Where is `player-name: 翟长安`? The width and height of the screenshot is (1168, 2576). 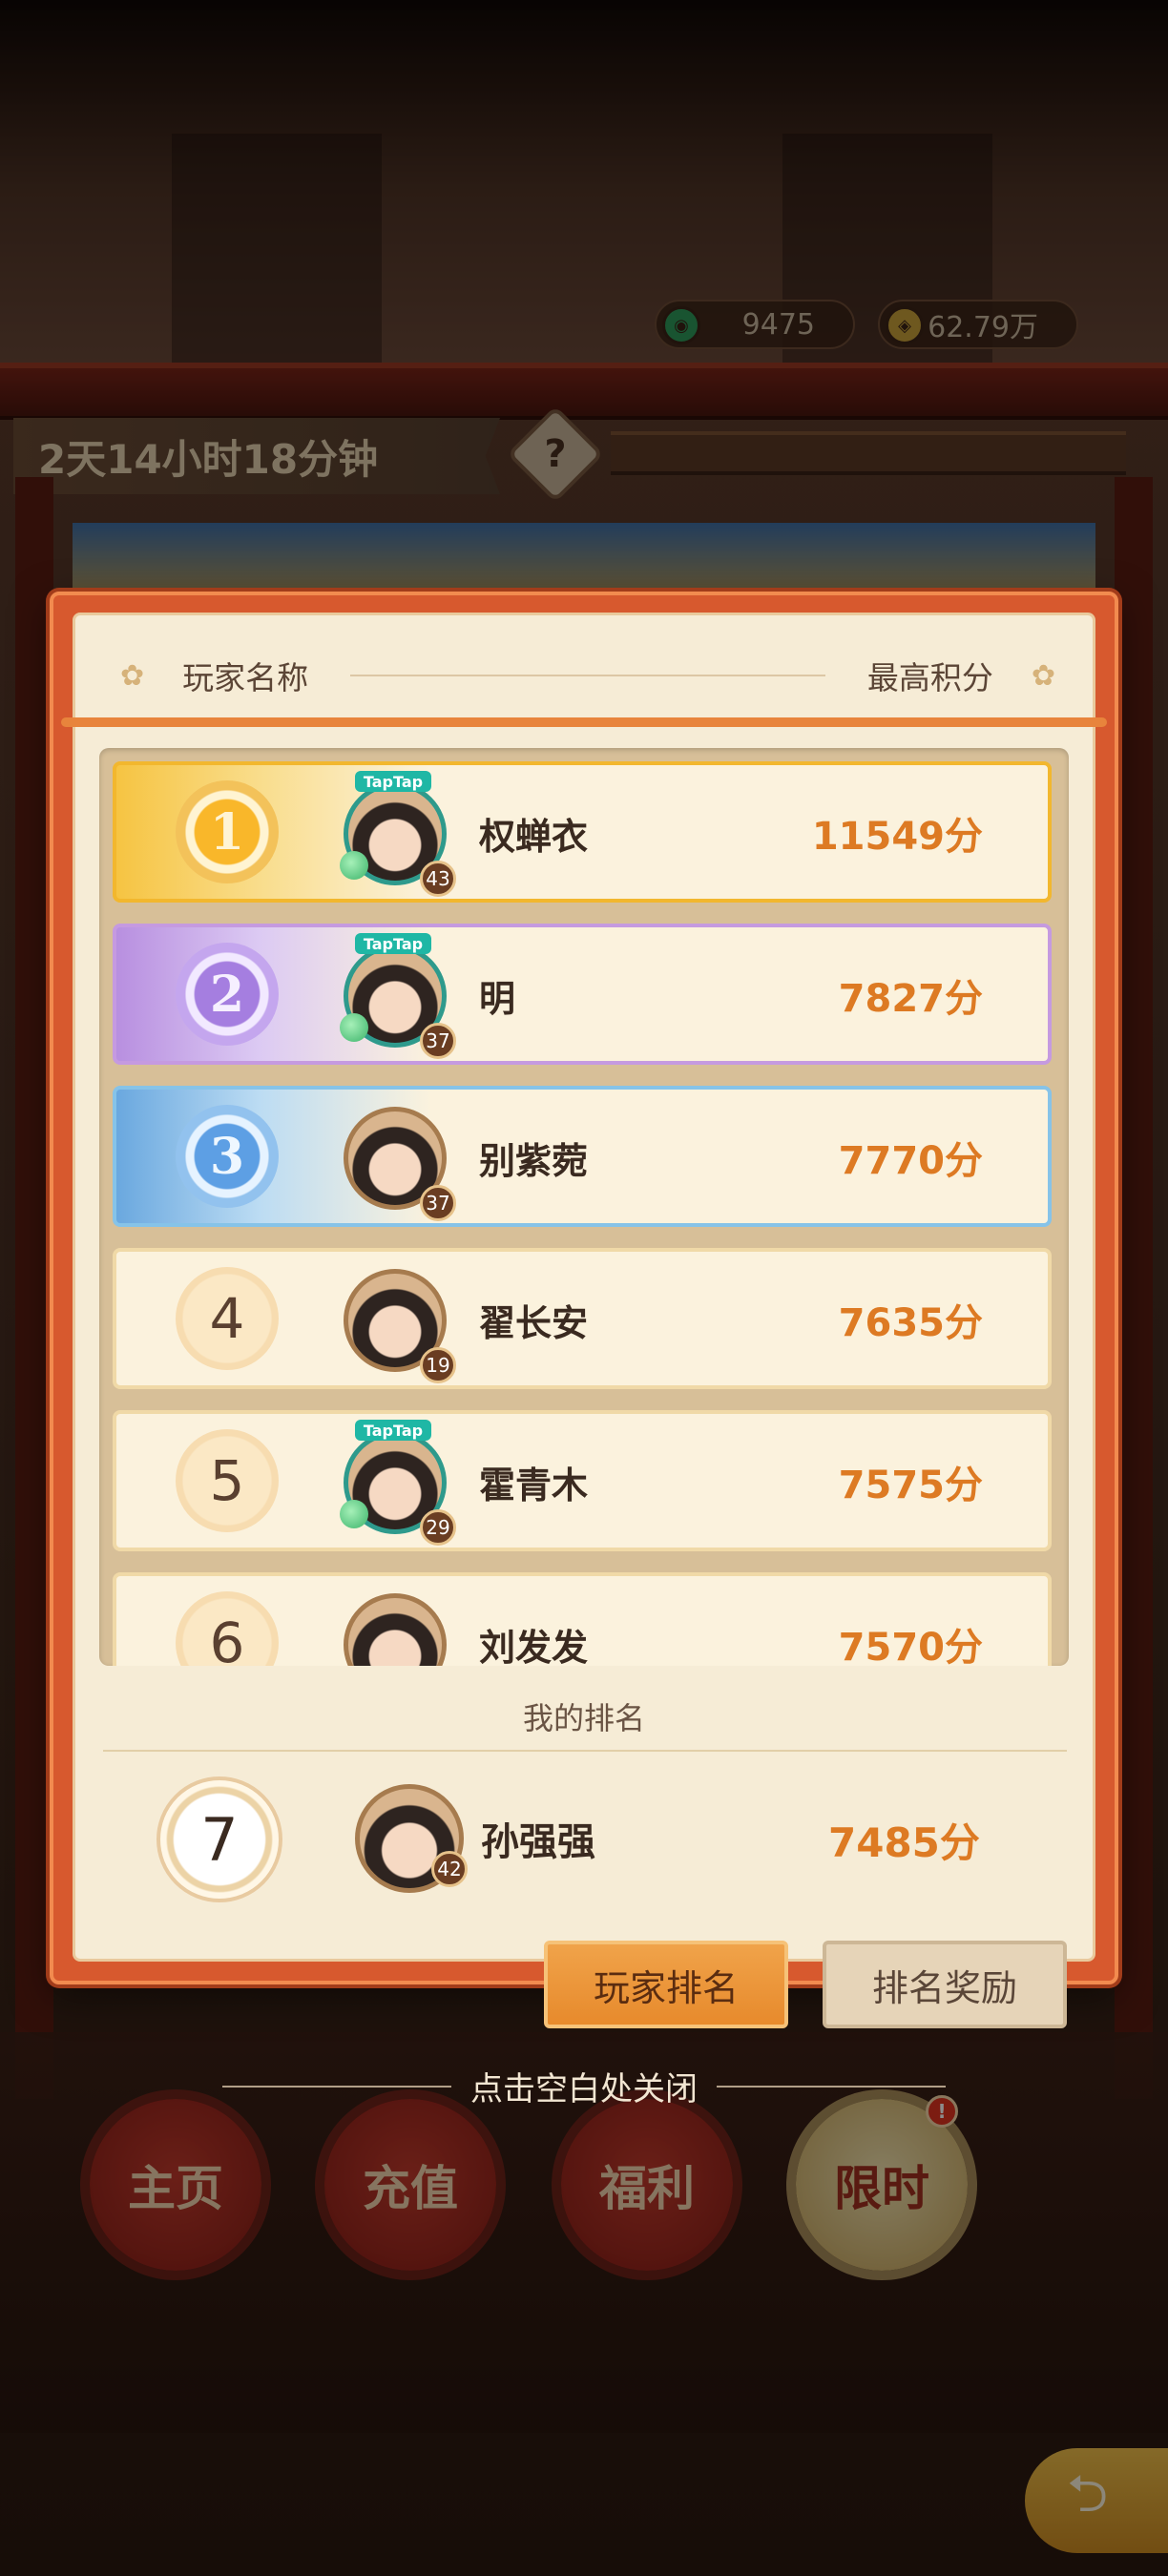
player-name: 翟长安 is located at coordinates (534, 1323).